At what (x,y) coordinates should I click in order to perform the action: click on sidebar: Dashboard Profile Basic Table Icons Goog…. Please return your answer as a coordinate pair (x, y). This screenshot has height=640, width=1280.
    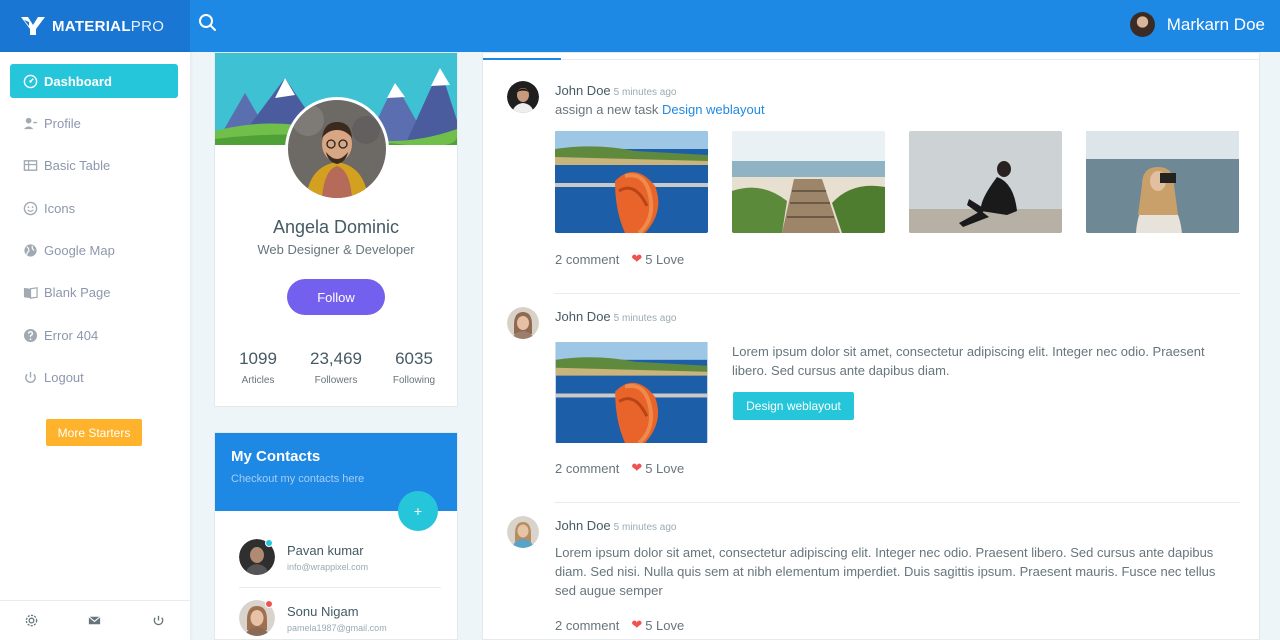
    Looking at the image, I should click on (95, 346).